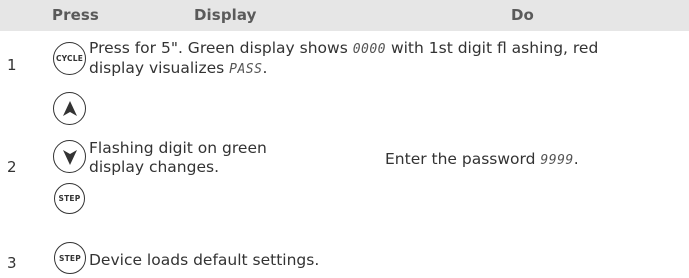  I want to click on segment-code: PASS, so click(246, 69).